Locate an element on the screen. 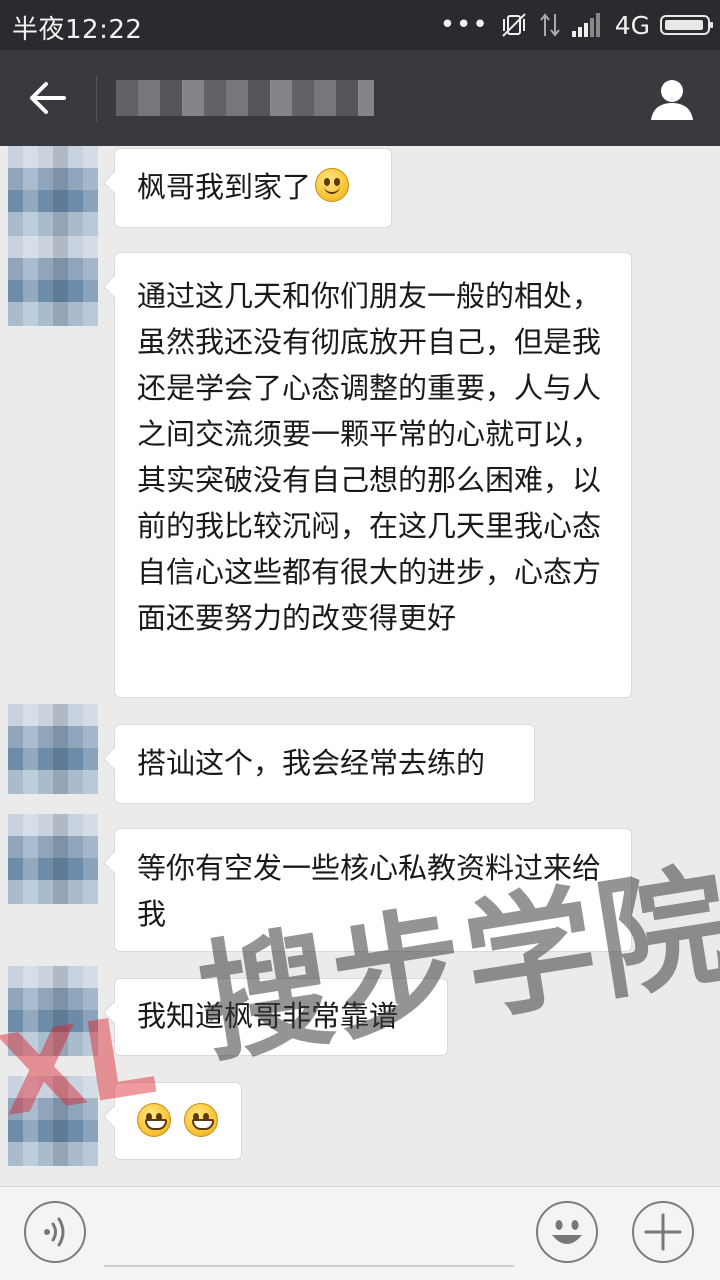 The width and height of the screenshot is (720, 1280). more-options-button is located at coordinates (663, 1232).